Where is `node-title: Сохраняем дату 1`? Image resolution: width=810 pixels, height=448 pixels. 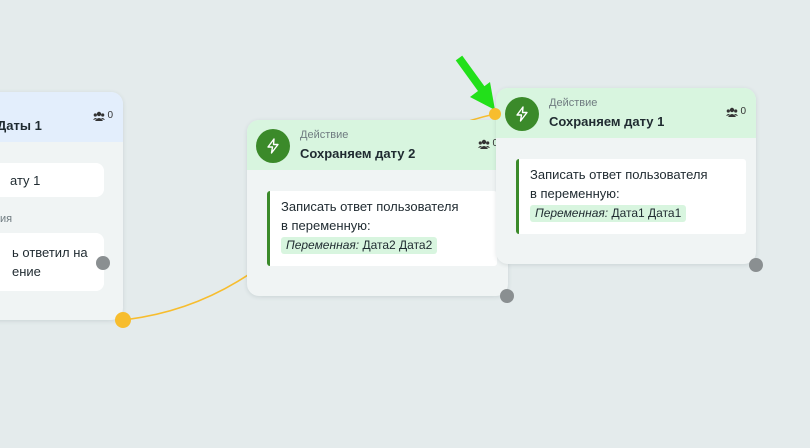 node-title: Сохраняем дату 1 is located at coordinates (607, 121).